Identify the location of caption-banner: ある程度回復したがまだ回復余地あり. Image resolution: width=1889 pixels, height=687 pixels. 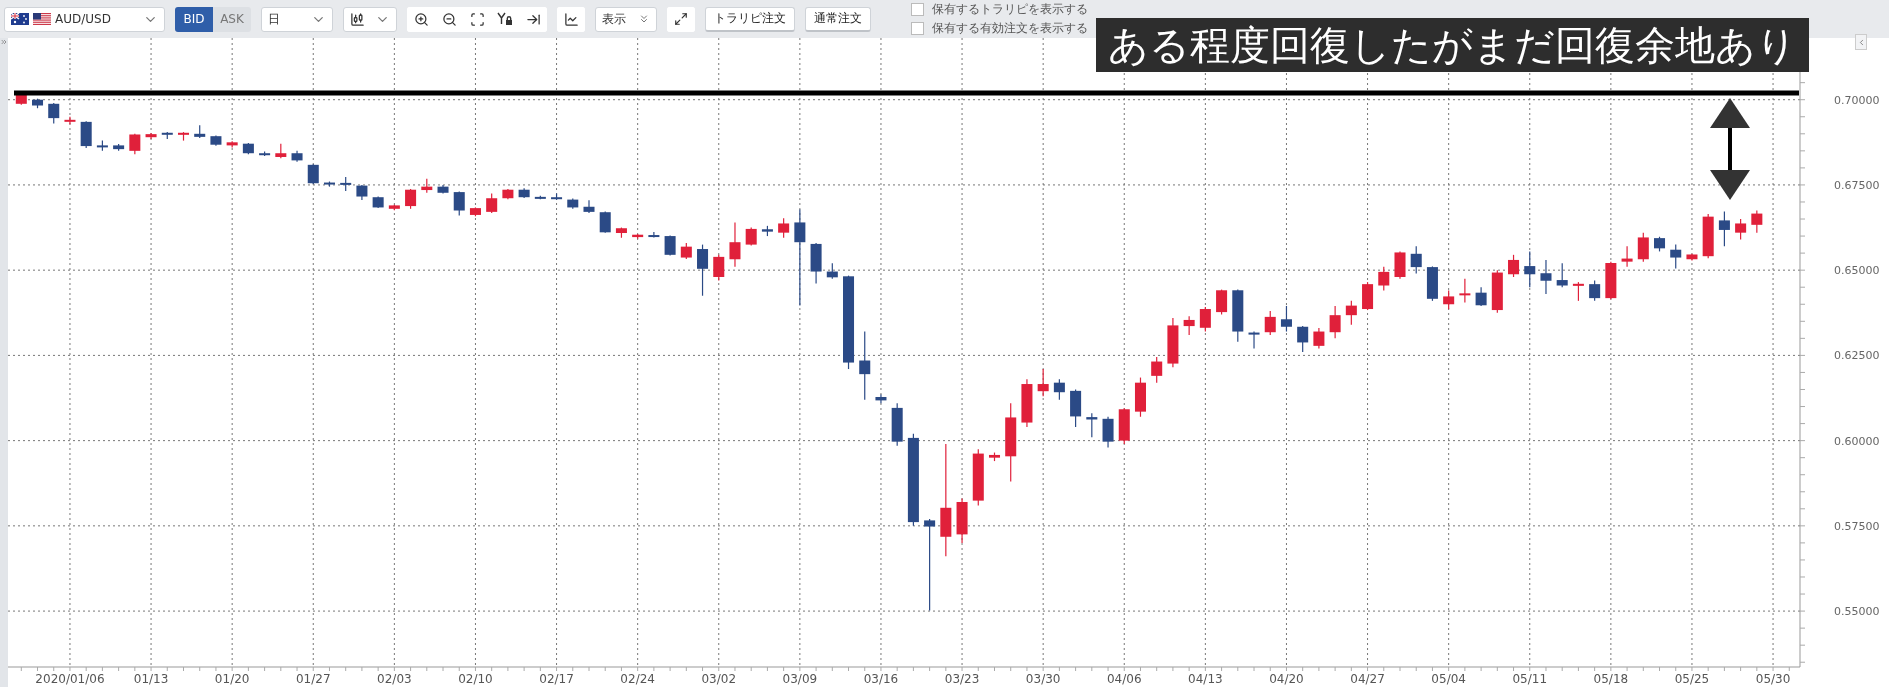
(1452, 45).